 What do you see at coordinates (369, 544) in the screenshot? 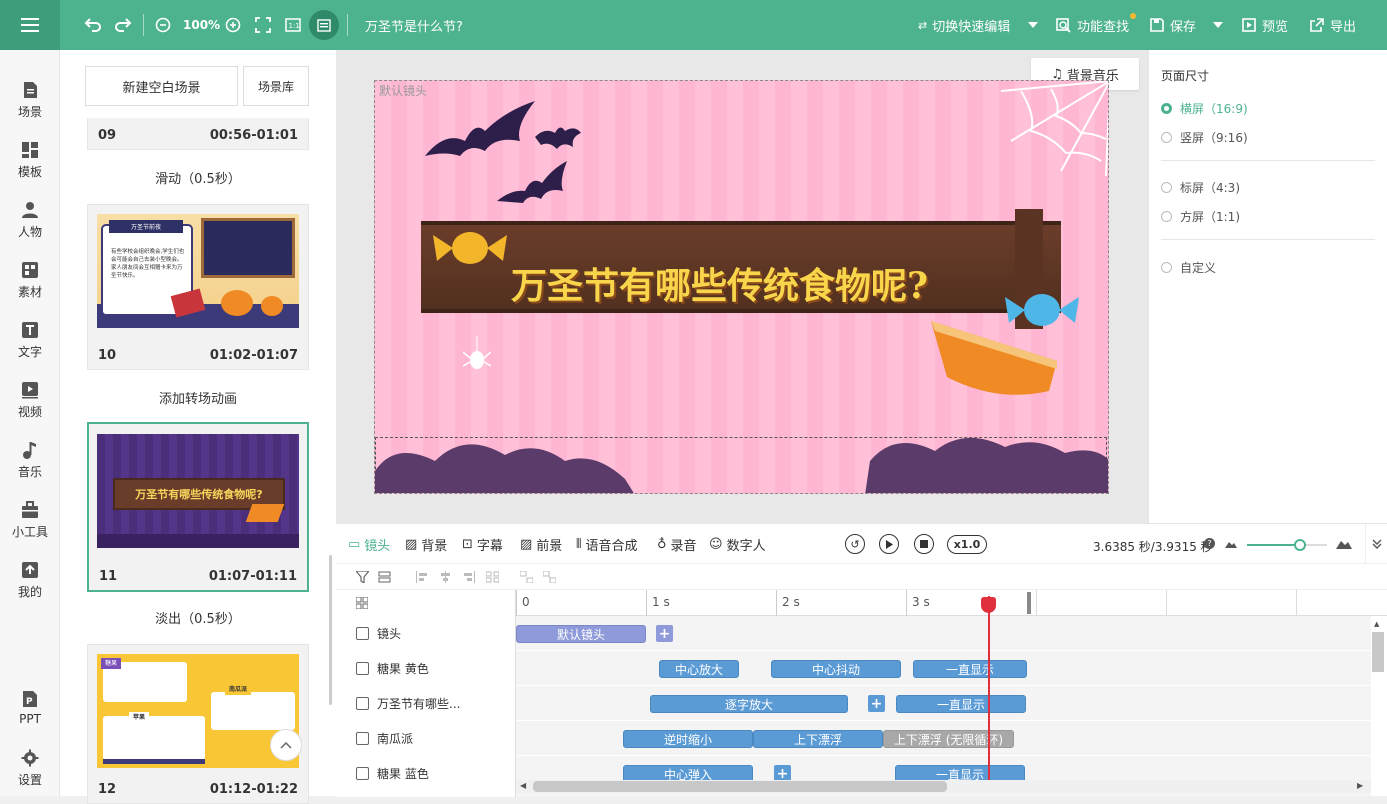
I see `tab-camera: ▭ 镜头` at bounding box center [369, 544].